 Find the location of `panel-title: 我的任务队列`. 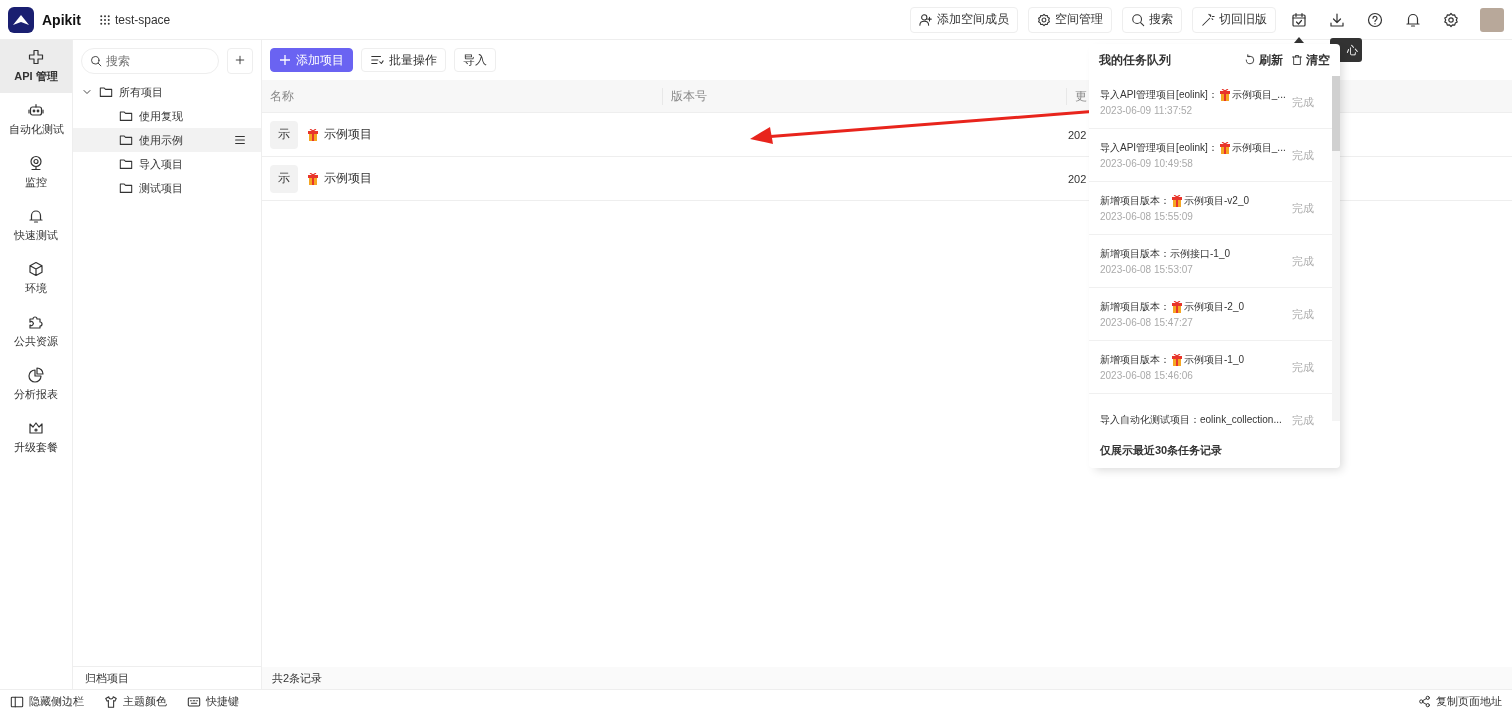

panel-title: 我的任务队列 is located at coordinates (1135, 60).